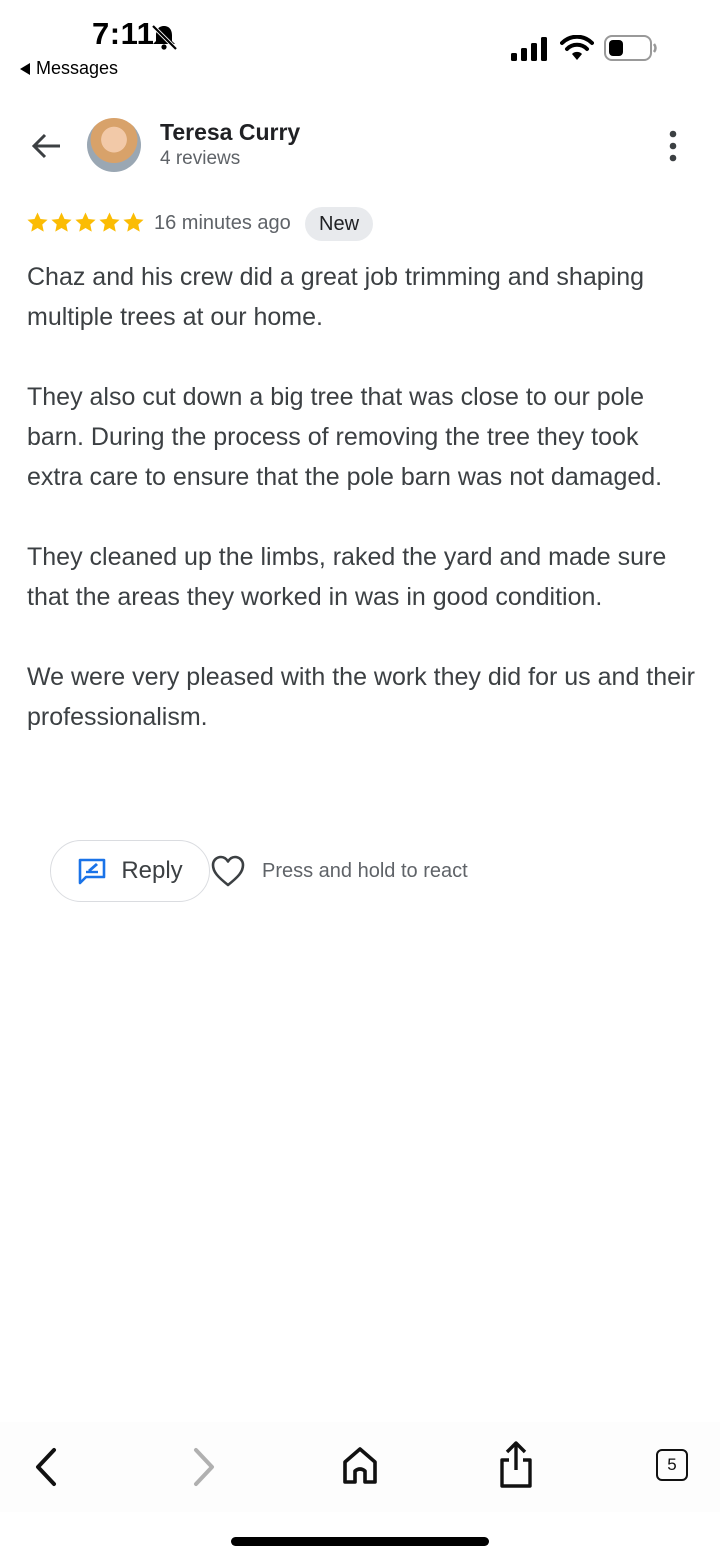 This screenshot has height=1560, width=720. What do you see at coordinates (228, 871) in the screenshot?
I see `heart-react-icon` at bounding box center [228, 871].